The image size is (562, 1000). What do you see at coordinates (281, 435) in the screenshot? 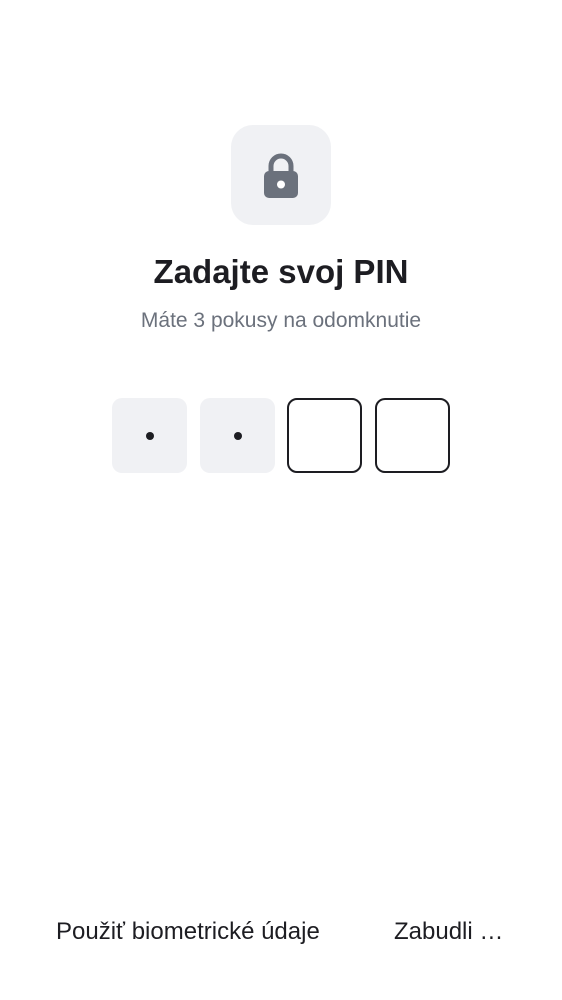
I see `pin-input-row` at bounding box center [281, 435].